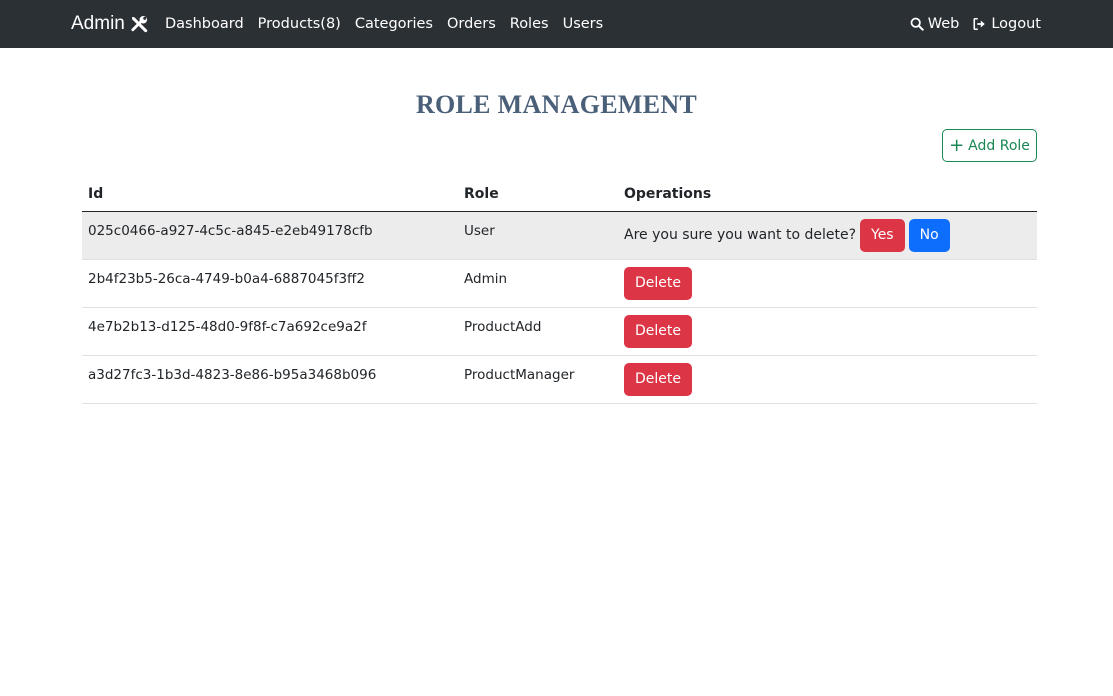 The height and width of the screenshot is (696, 1113). I want to click on add-role-button: + Add Role, so click(989, 145).